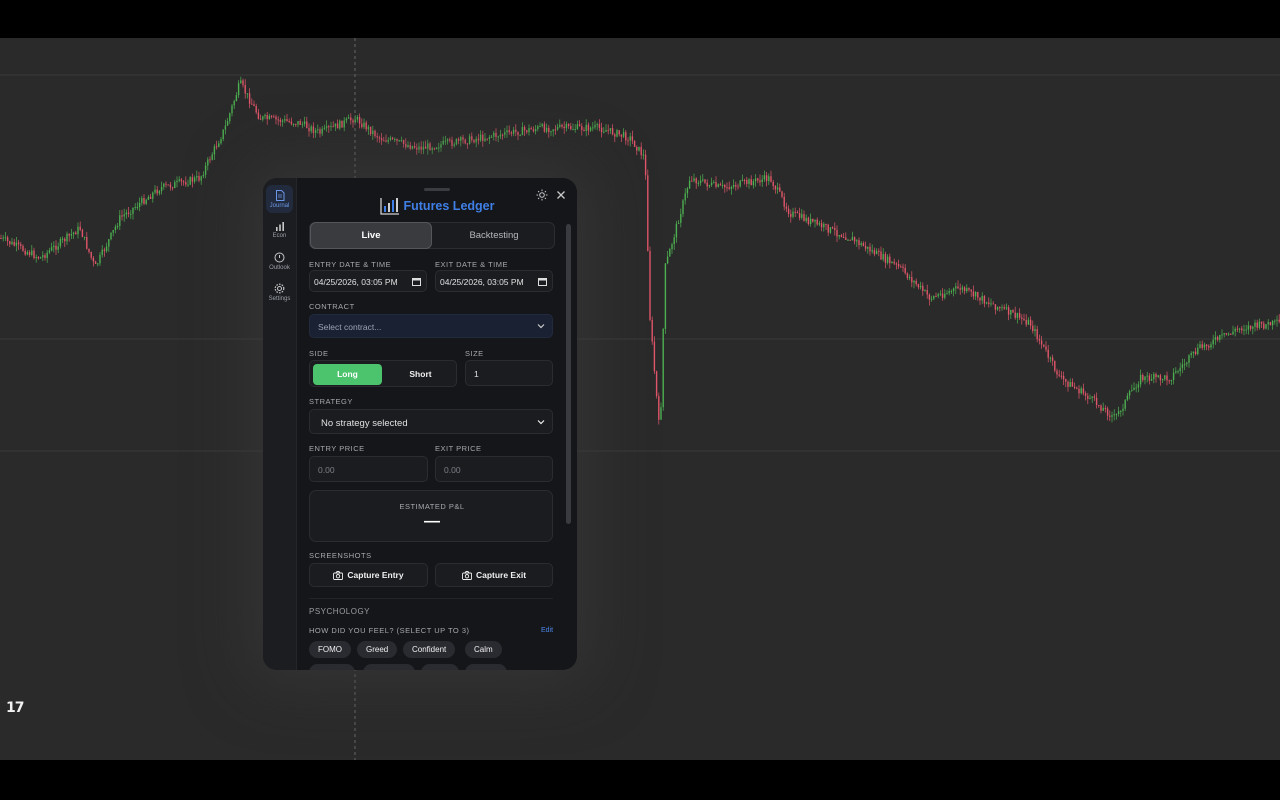  What do you see at coordinates (377, 649) in the screenshot?
I see `feeling-chip-greed: Greed` at bounding box center [377, 649].